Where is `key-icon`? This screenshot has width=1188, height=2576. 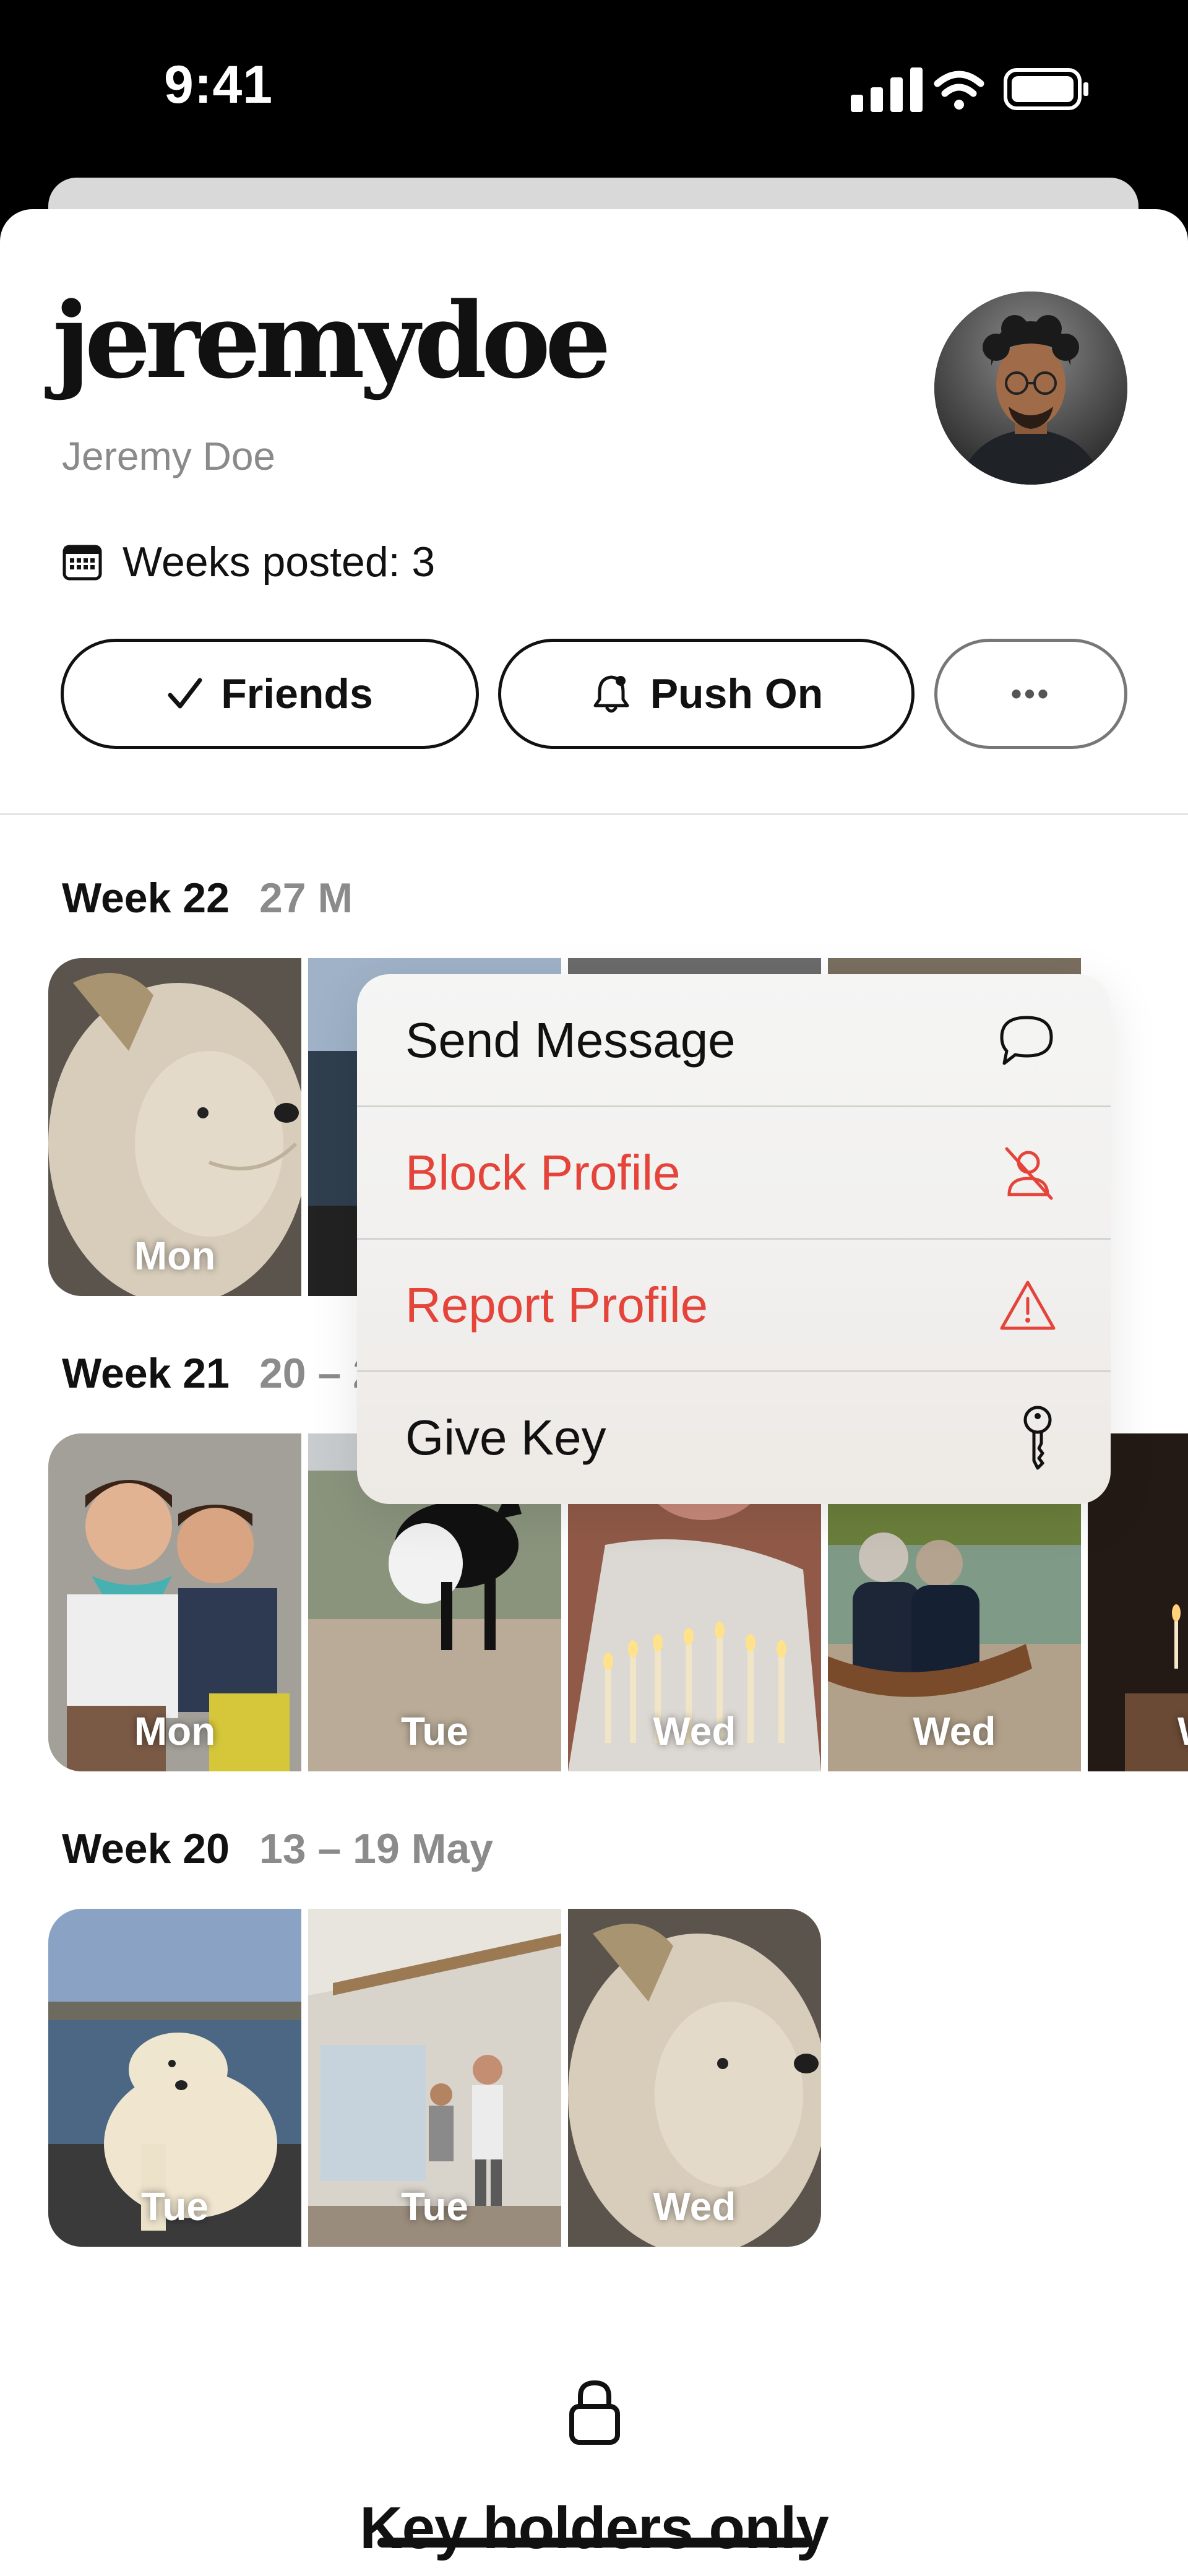
key-icon is located at coordinates (1037, 1438).